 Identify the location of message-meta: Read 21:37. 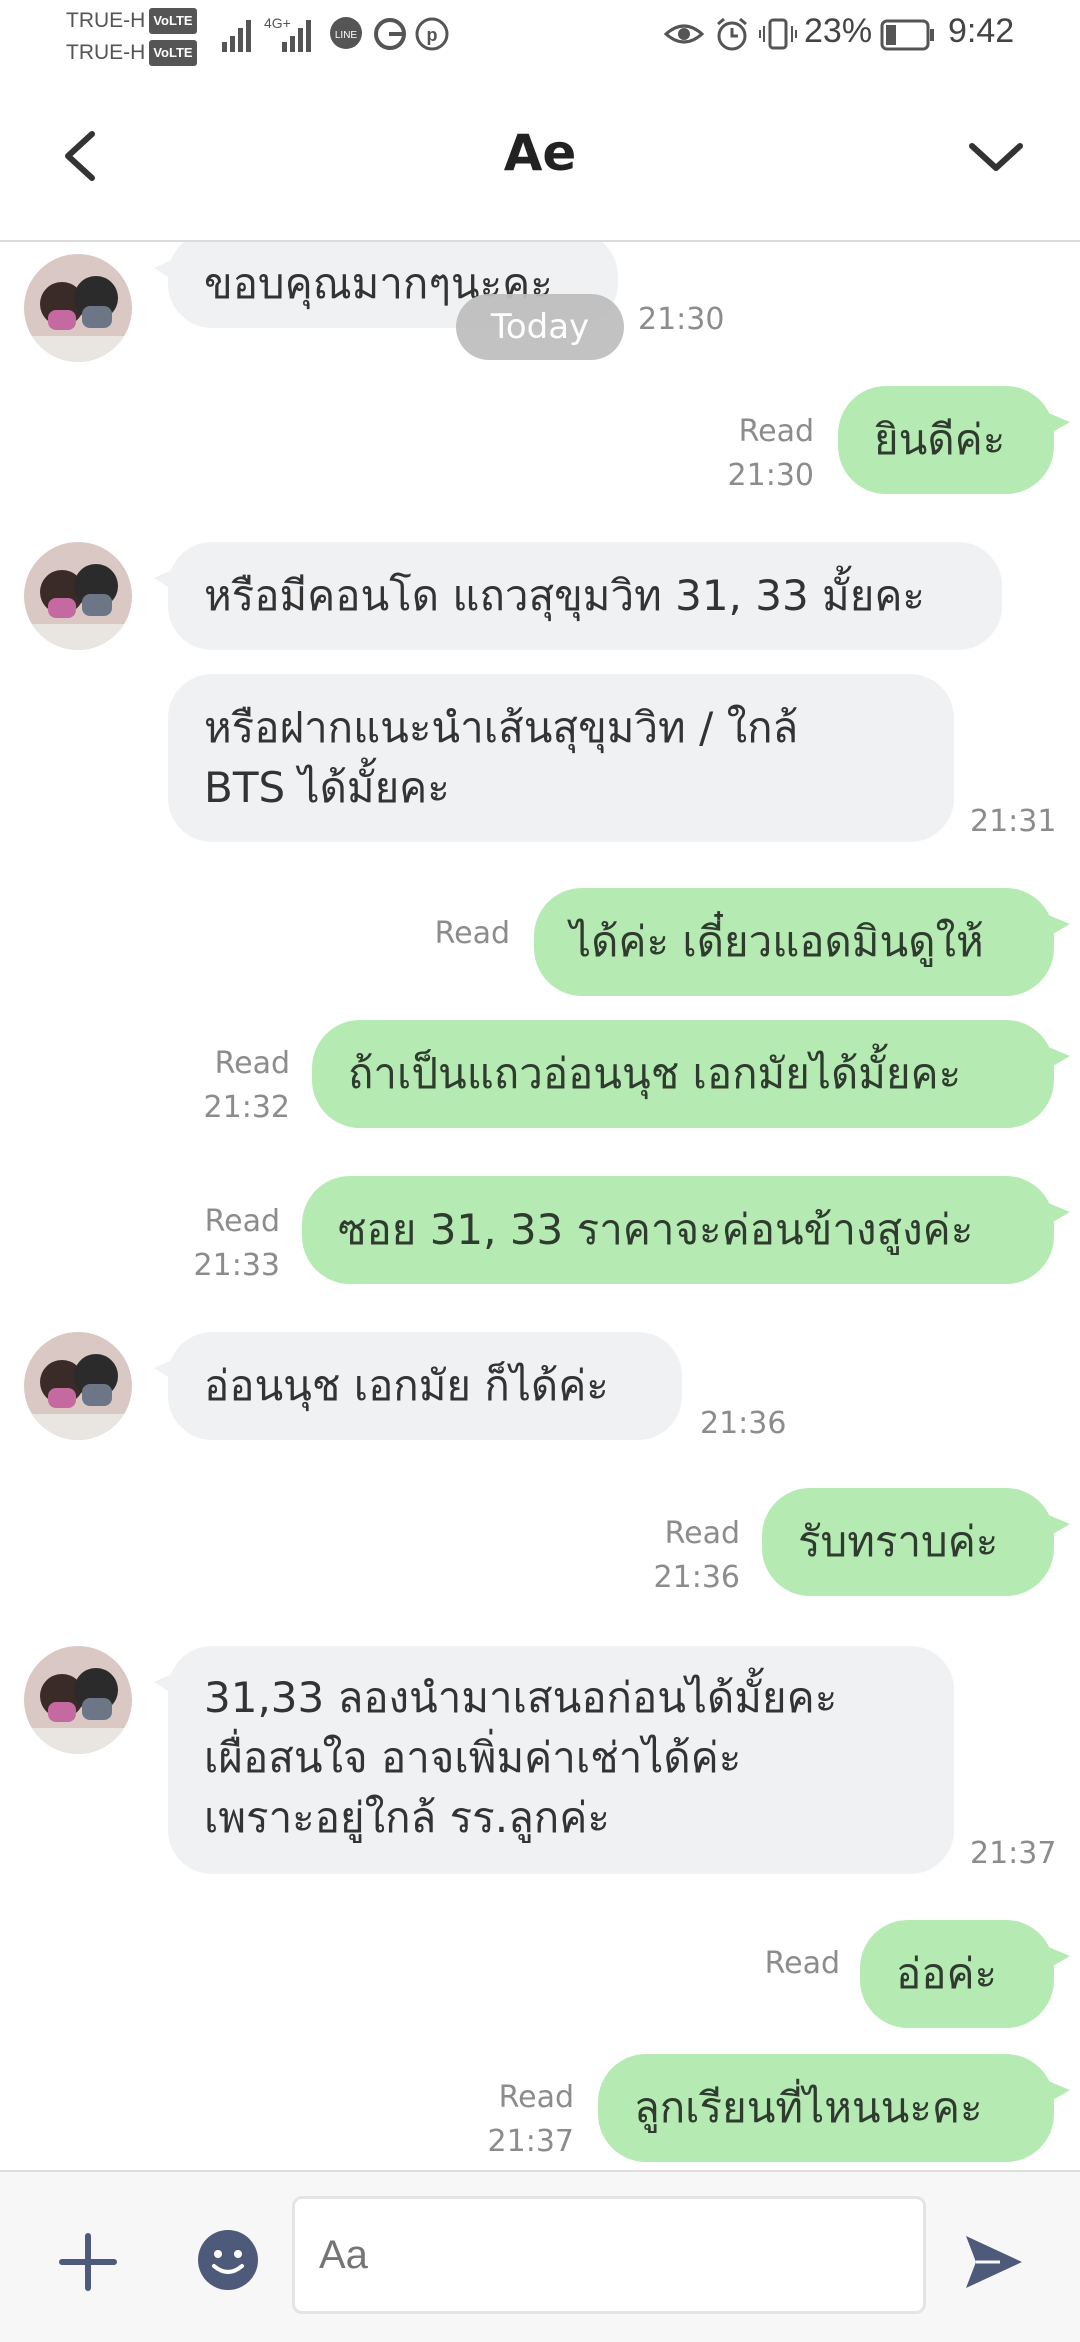
(527, 2120).